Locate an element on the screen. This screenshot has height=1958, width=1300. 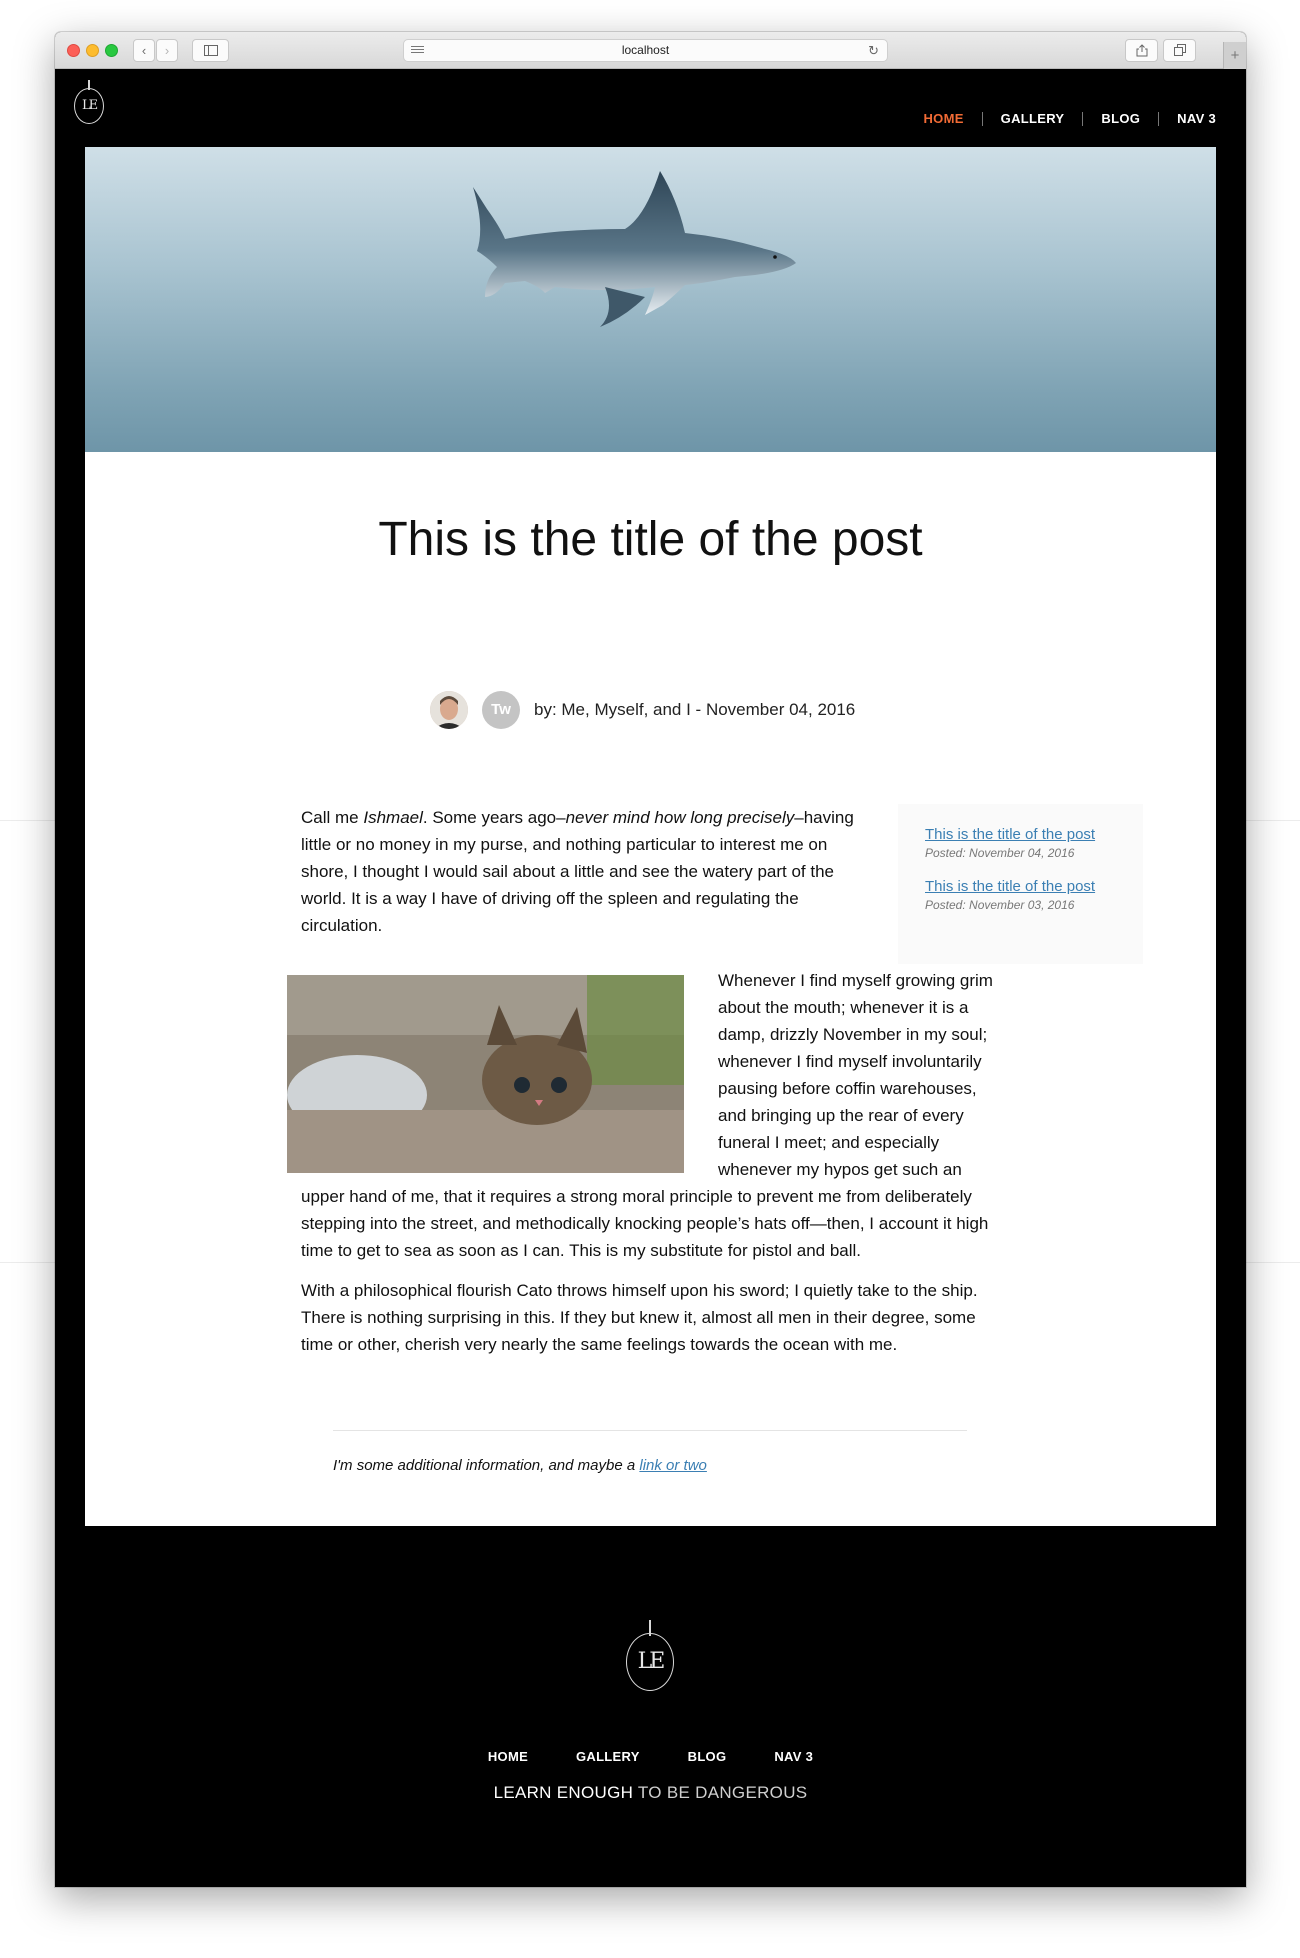
kitten-photo is located at coordinates (485, 1074).